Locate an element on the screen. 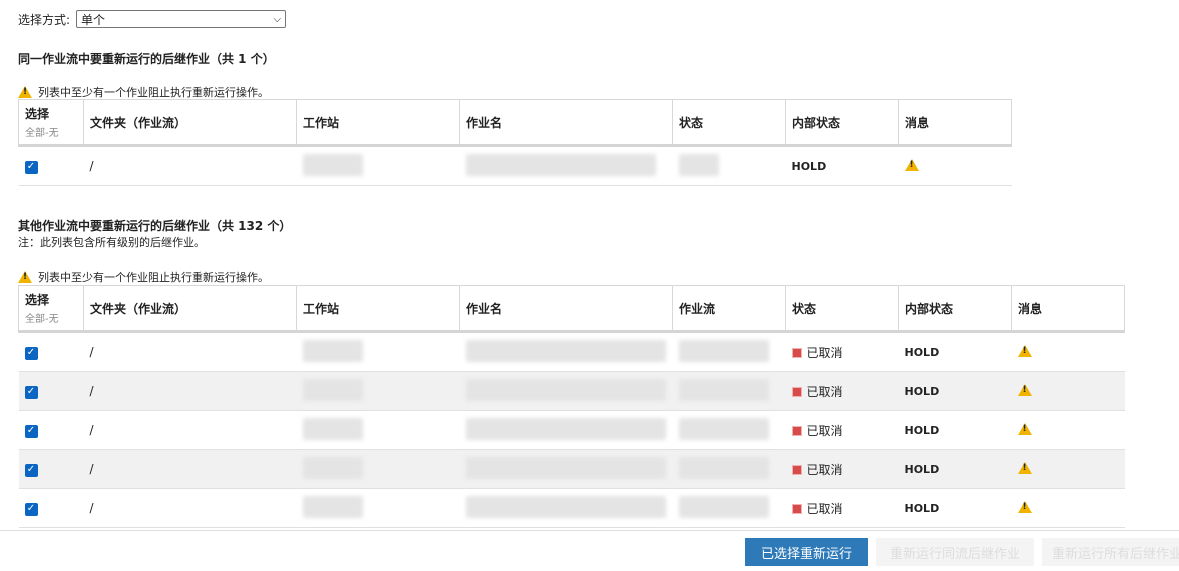 The width and height of the screenshot is (1179, 571). same-flow-warning-text: 列表中至少有一个作业阻止执行重新运行操作。 is located at coordinates (153, 92).